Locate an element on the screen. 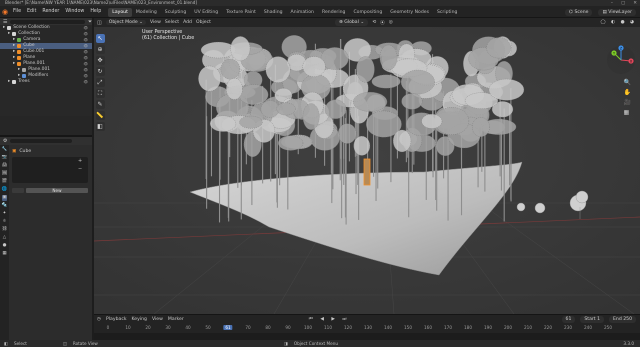 Image resolution: width=640 pixels, height=347 pixels. tab-rendering: Rendering is located at coordinates (333, 12).